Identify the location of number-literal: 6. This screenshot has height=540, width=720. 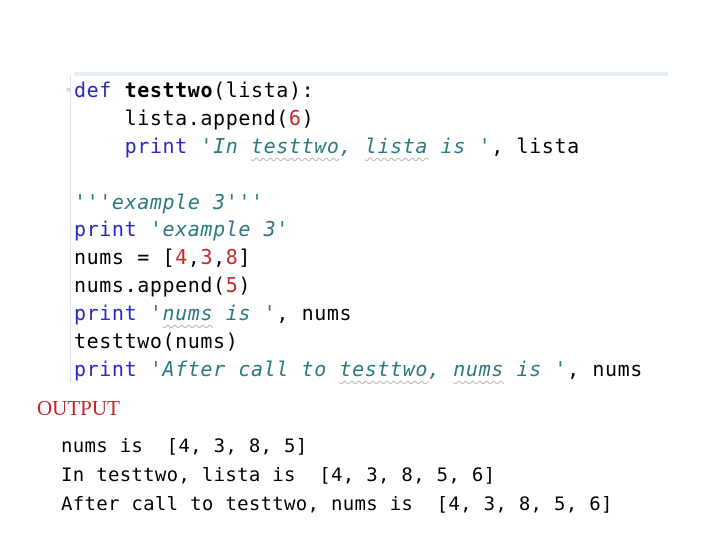
(295, 118).